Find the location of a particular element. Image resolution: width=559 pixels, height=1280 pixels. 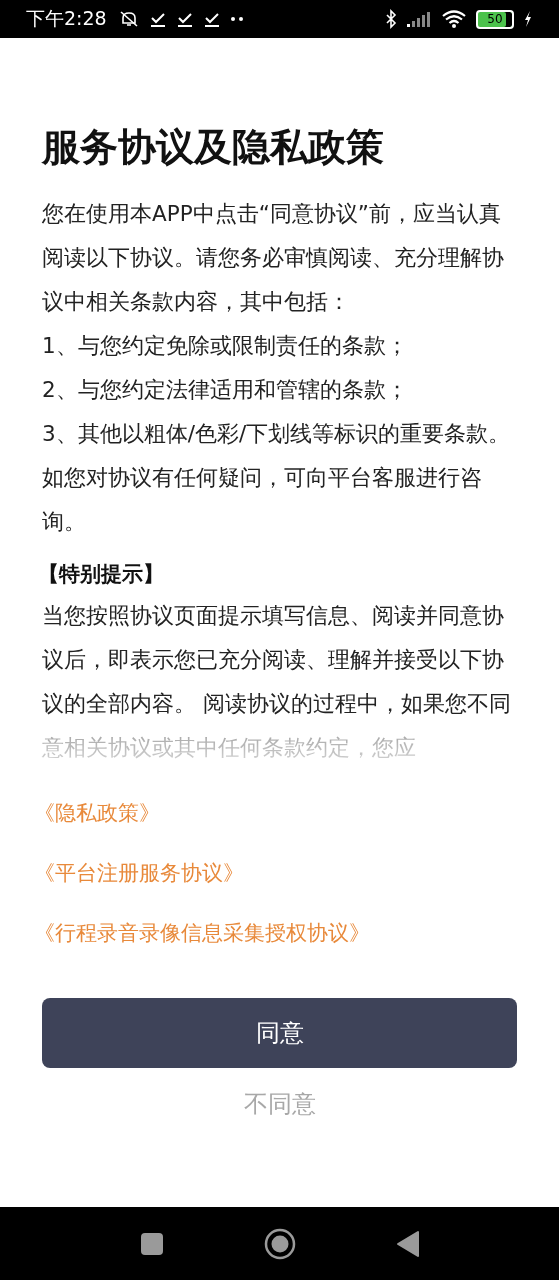

notice-paragraph: 当您按照协议页面提示填写信息、阅读并同意协议后，即表示您已充分阅读、理解并接受以下协议的全部内容。 阅读协议的过程中，如果您不同意相关协议或其中任何条款约定，您应 is located at coordinates (277, 682).